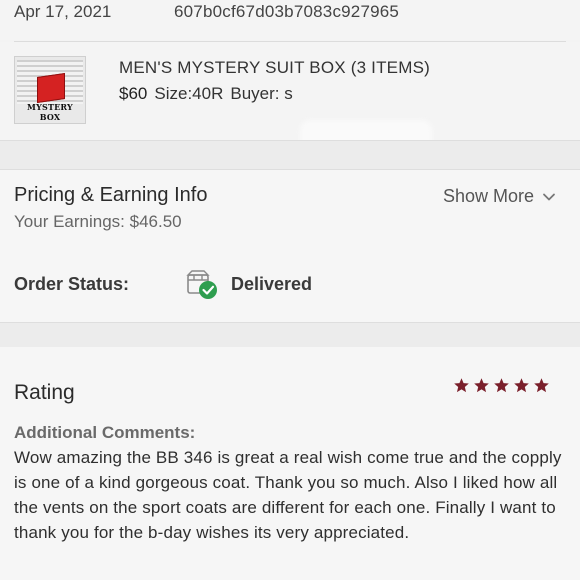  I want to click on show-more-label: Show More, so click(488, 196).